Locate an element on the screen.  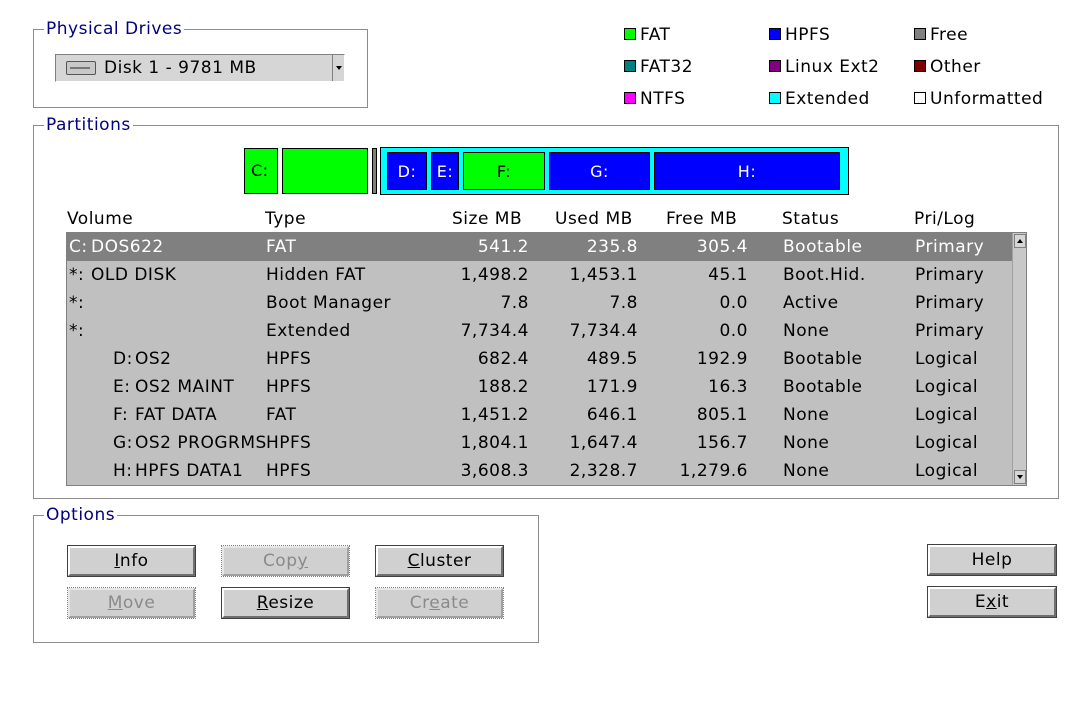
ntfs-swatch-icon is located at coordinates (630, 98).